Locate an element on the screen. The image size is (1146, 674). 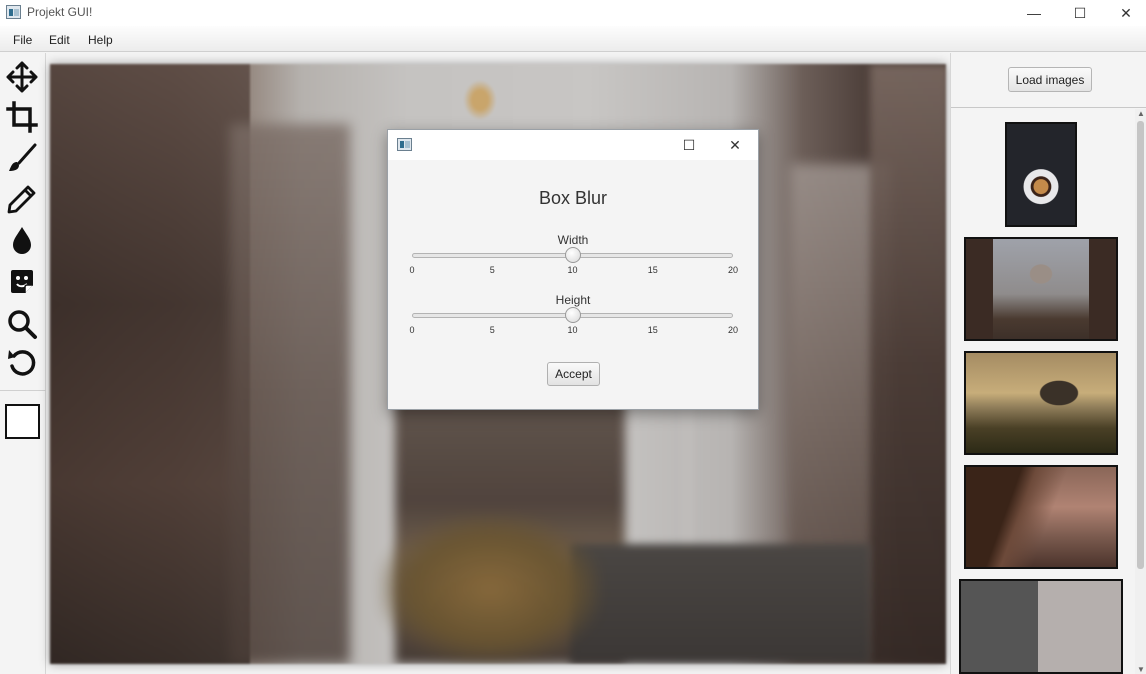
width-slider-label: Width is located at coordinates (573, 240).